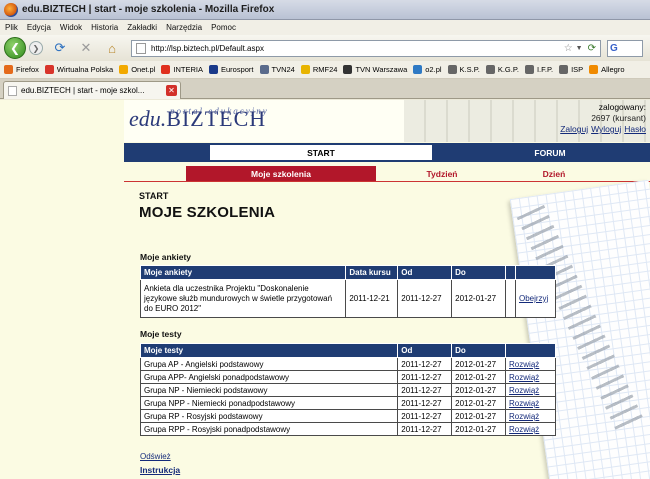 The image size is (650, 479). I want to click on menu-bookmarks: Zakładki, so click(142, 27).